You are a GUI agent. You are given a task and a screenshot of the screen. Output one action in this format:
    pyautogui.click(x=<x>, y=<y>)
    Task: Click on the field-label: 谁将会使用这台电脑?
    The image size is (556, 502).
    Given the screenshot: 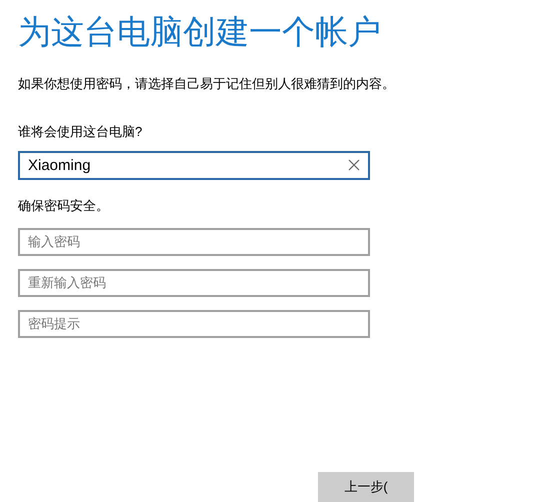 What is the action you would take?
    pyautogui.click(x=80, y=131)
    